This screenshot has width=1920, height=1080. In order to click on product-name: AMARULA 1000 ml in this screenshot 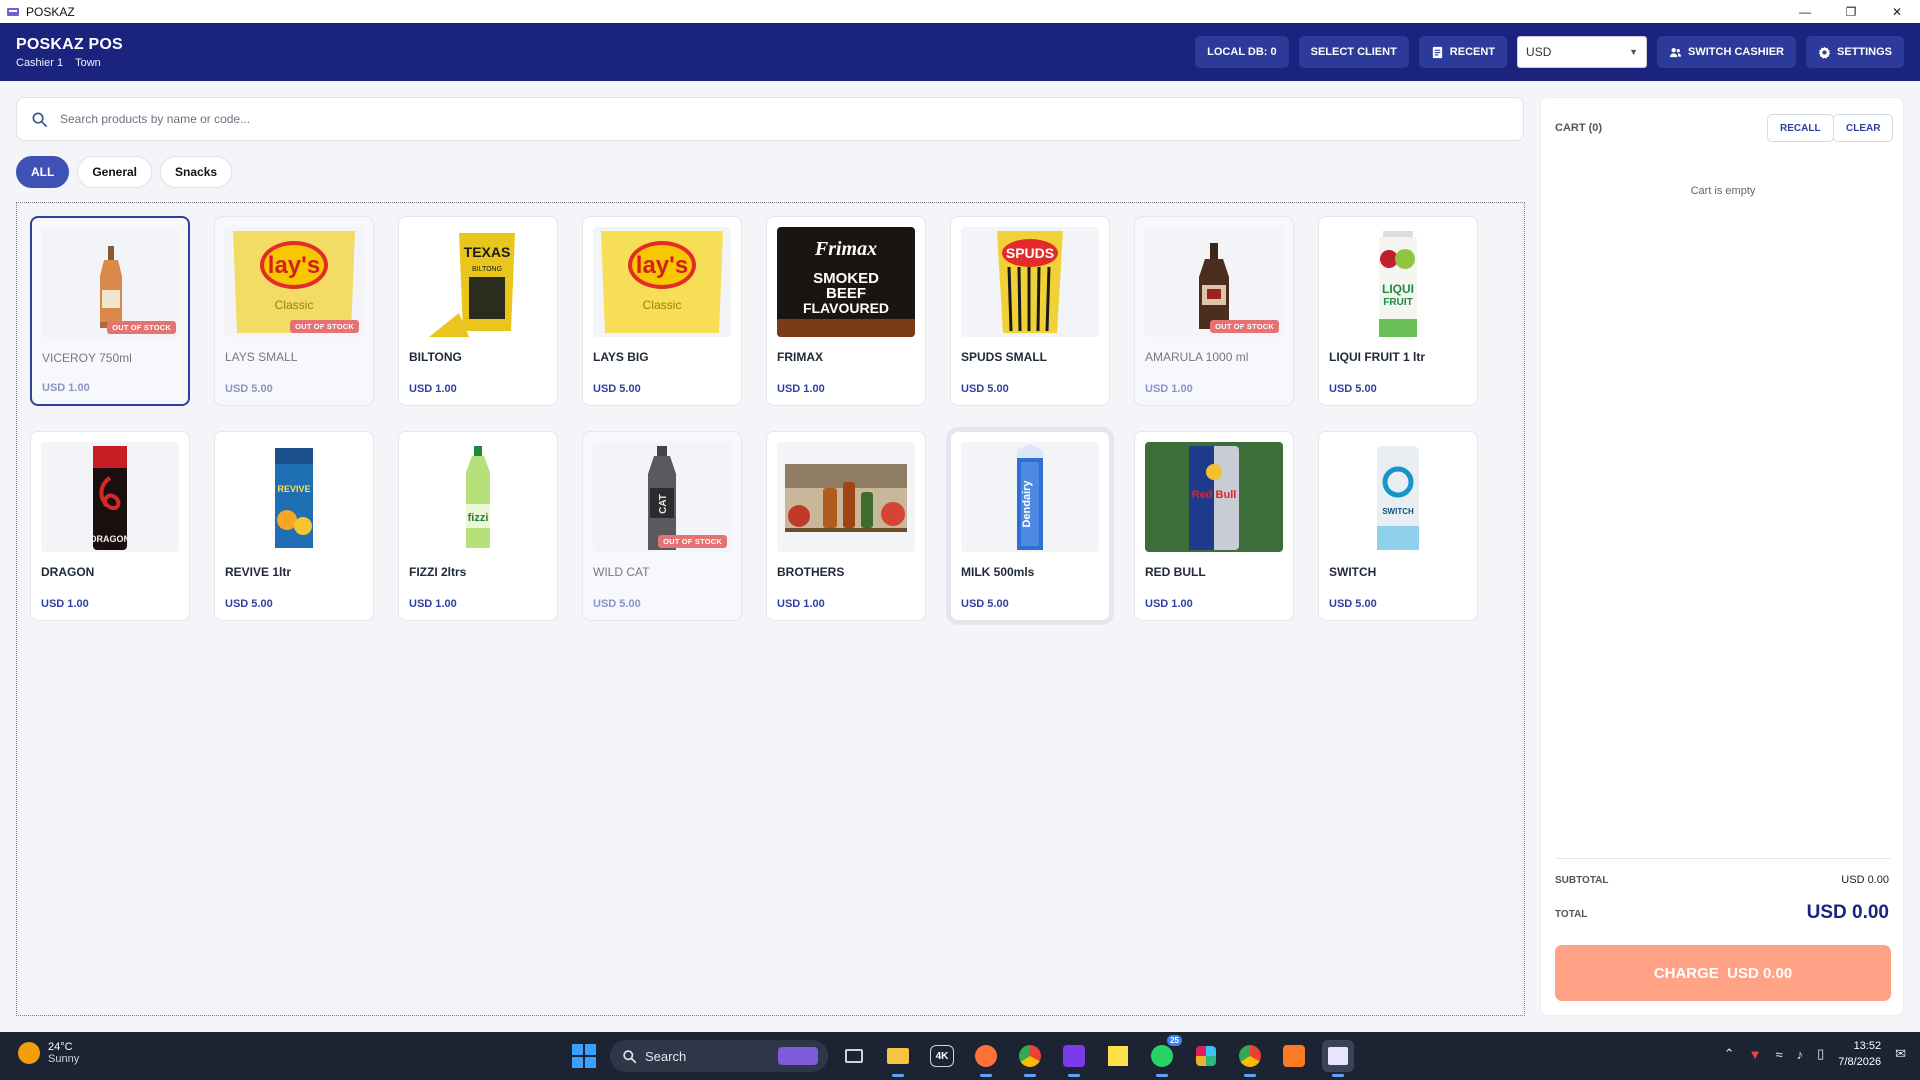, I will do `click(1197, 357)`.